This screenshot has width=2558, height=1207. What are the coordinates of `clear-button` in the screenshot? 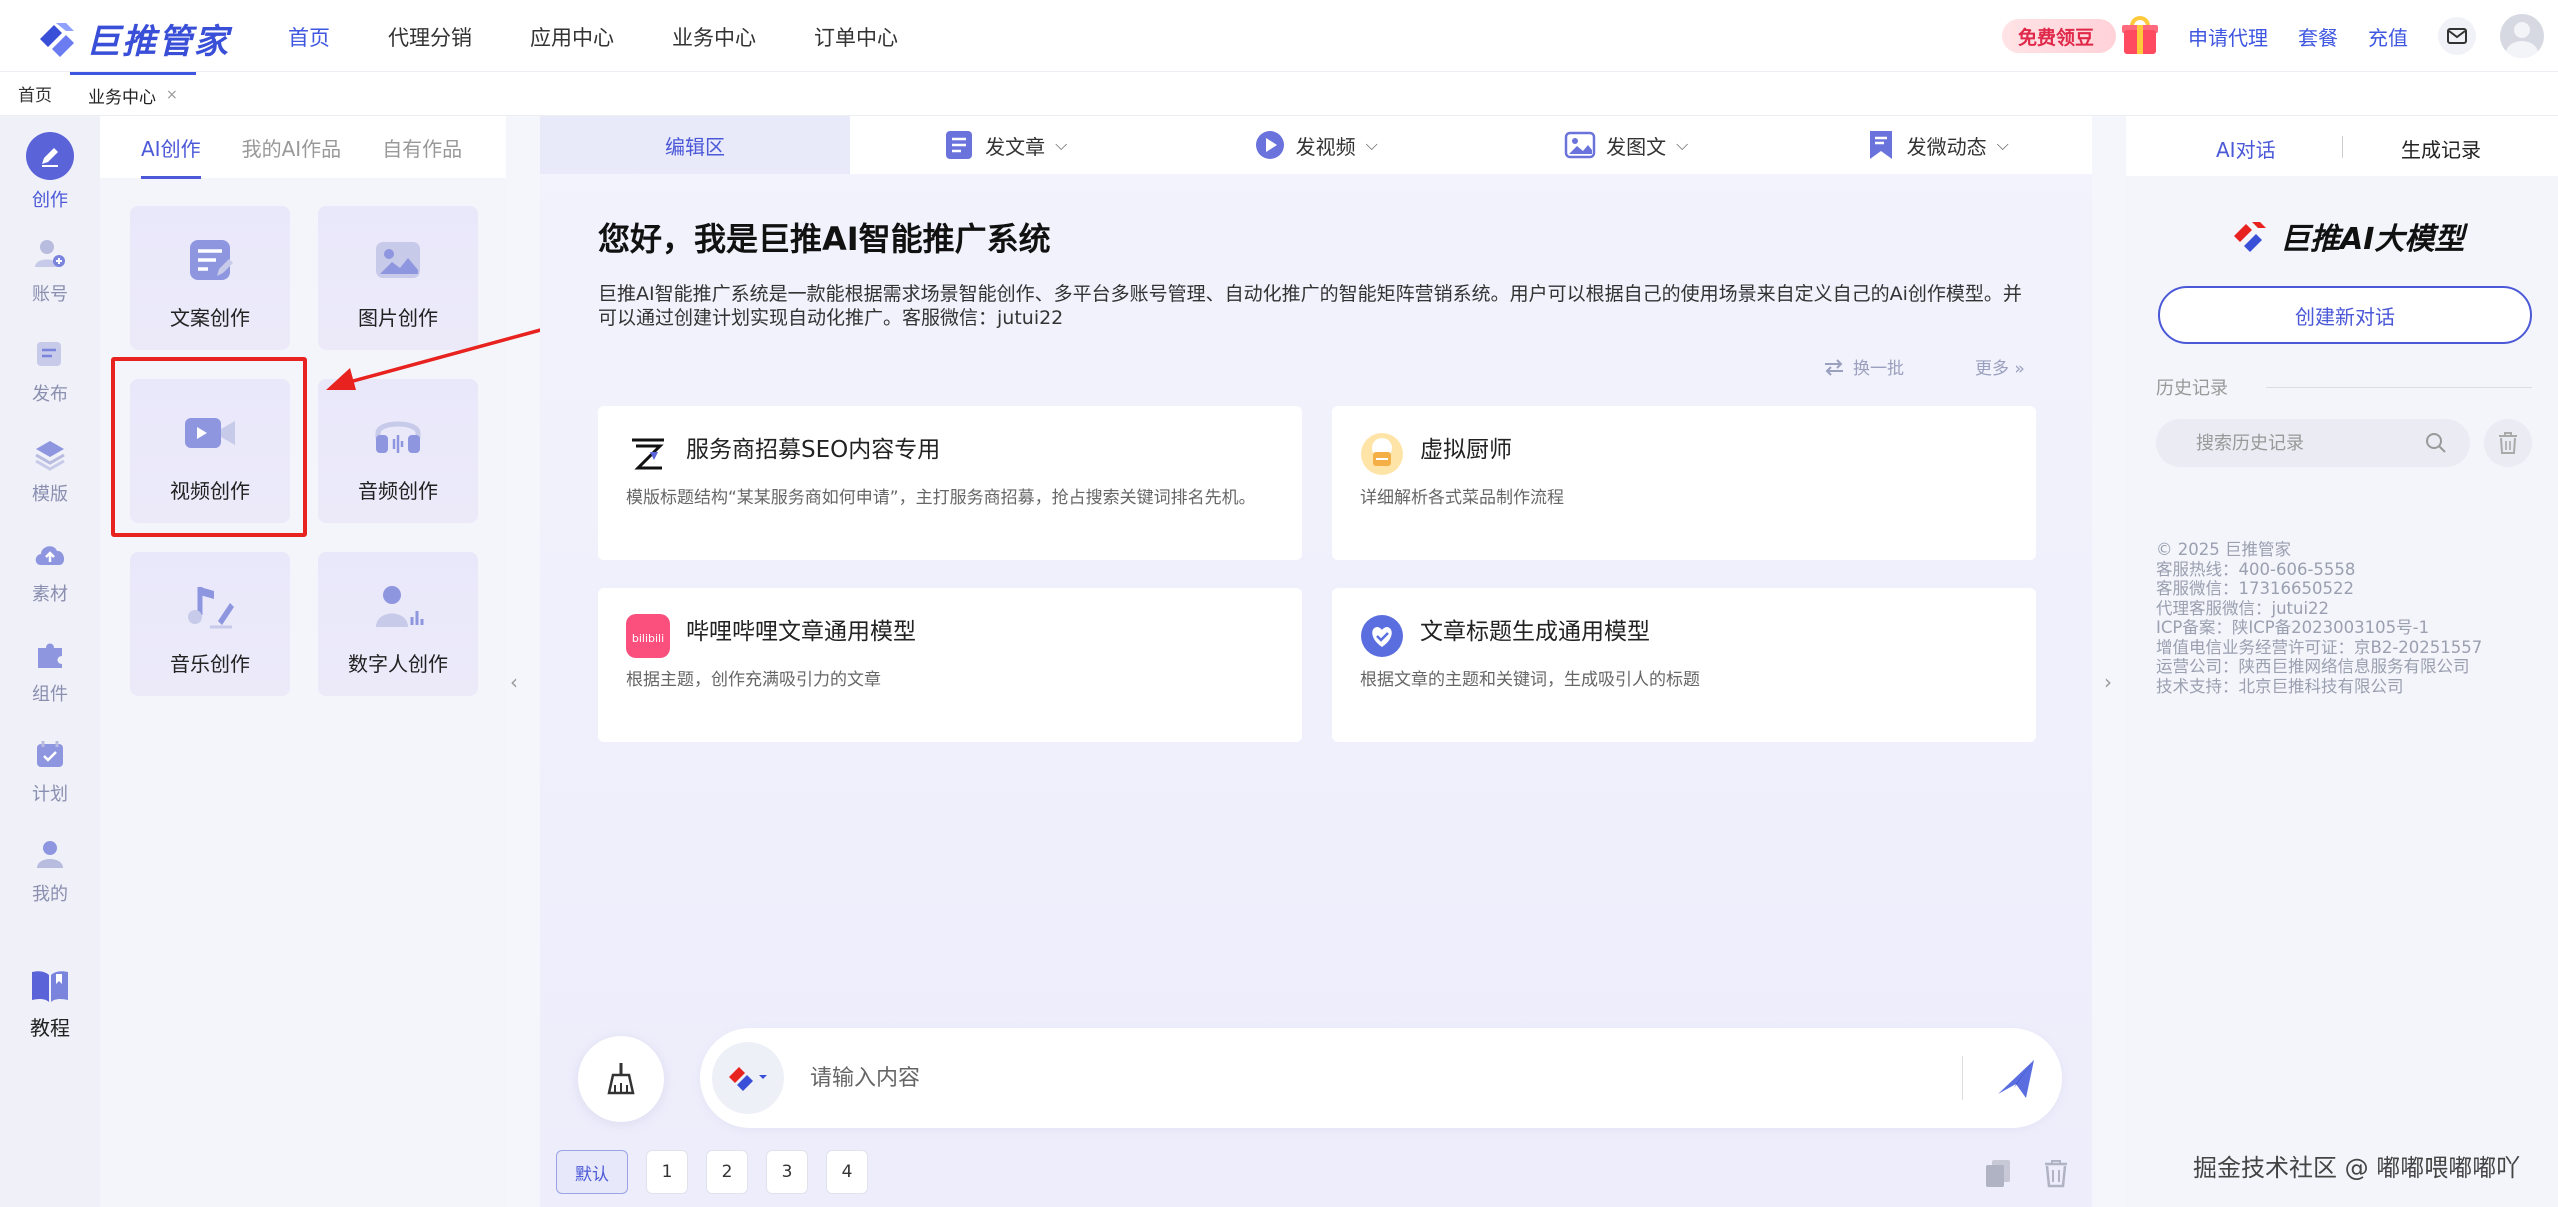 It's located at (621, 1079).